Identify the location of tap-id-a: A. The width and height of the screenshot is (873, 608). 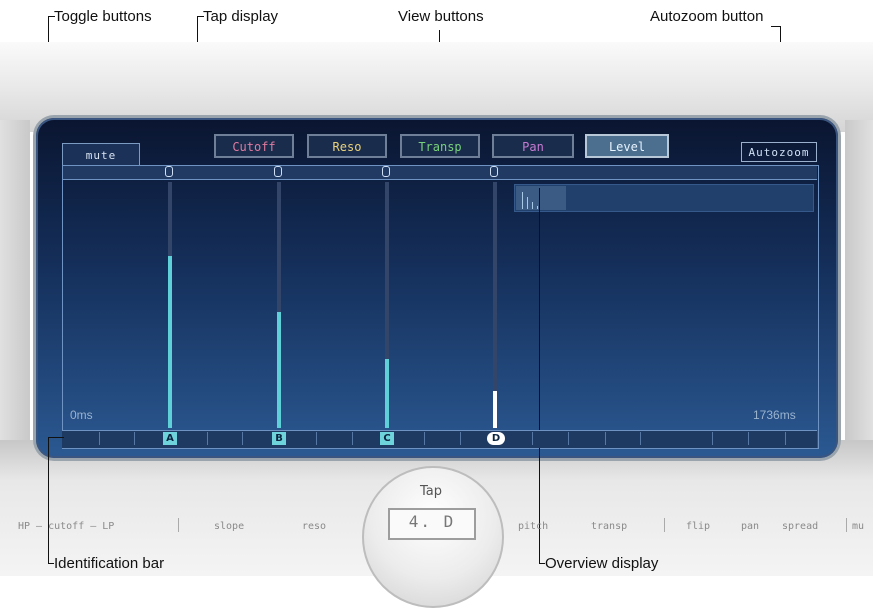
(170, 438).